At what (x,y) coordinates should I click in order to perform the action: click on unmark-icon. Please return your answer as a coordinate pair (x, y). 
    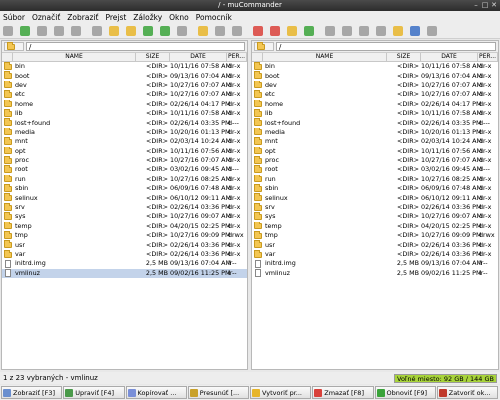
    Looking at the image, I should click on (131, 30).